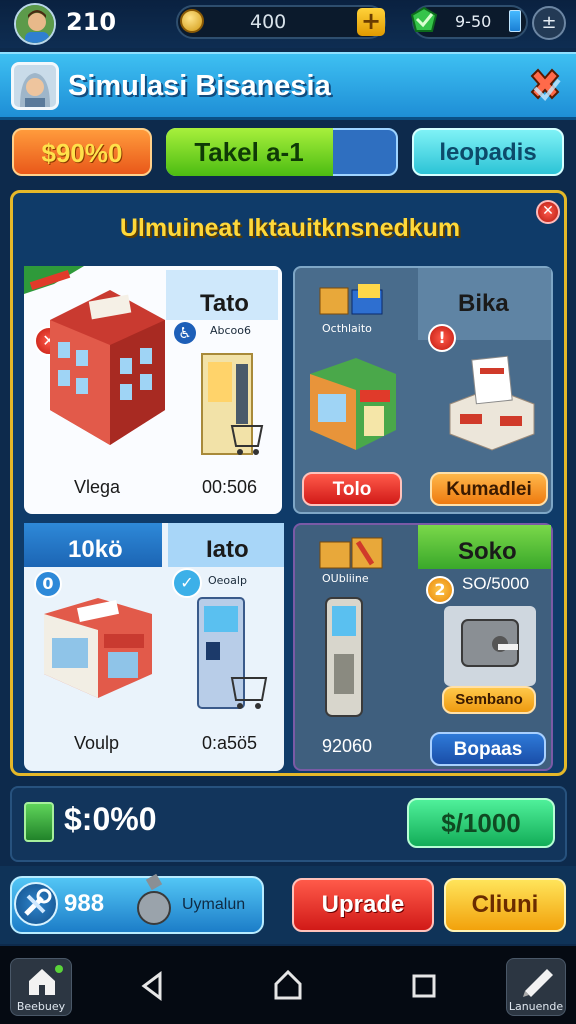 This screenshot has height=1024, width=576. I want to click on coin-amount: 400, so click(268, 22).